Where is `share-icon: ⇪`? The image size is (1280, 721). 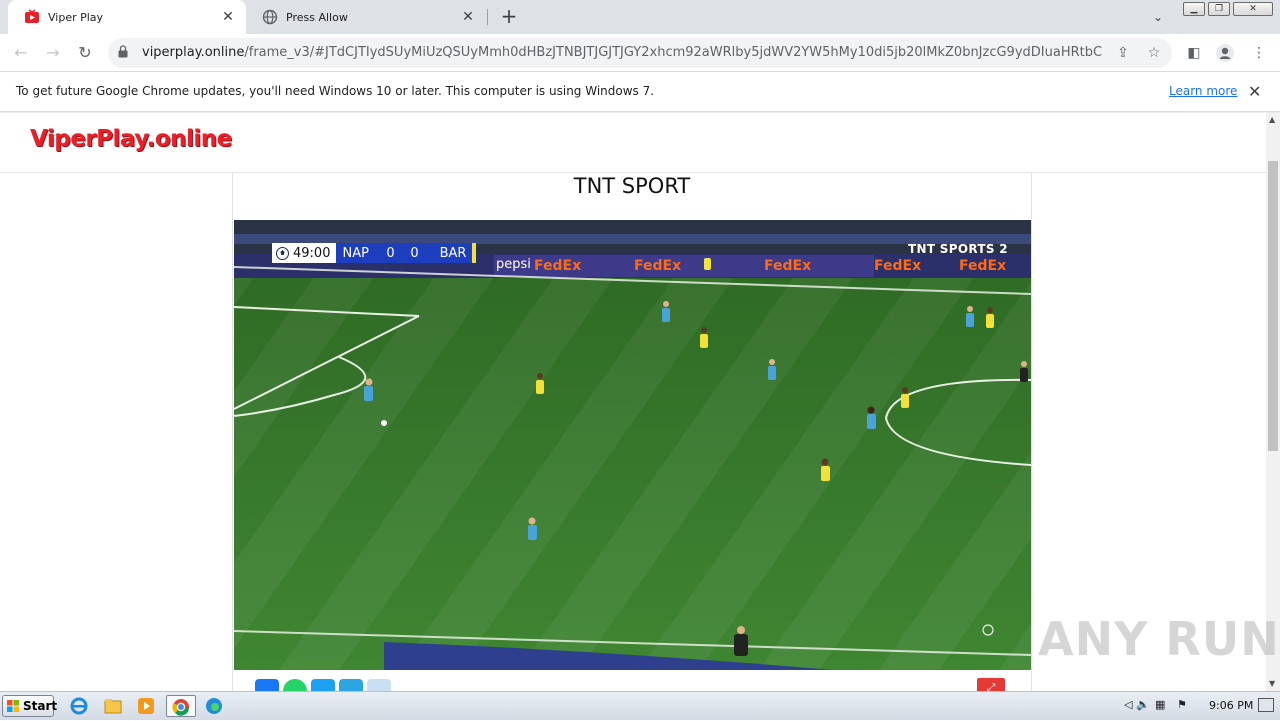
share-icon: ⇪ is located at coordinates (1123, 53).